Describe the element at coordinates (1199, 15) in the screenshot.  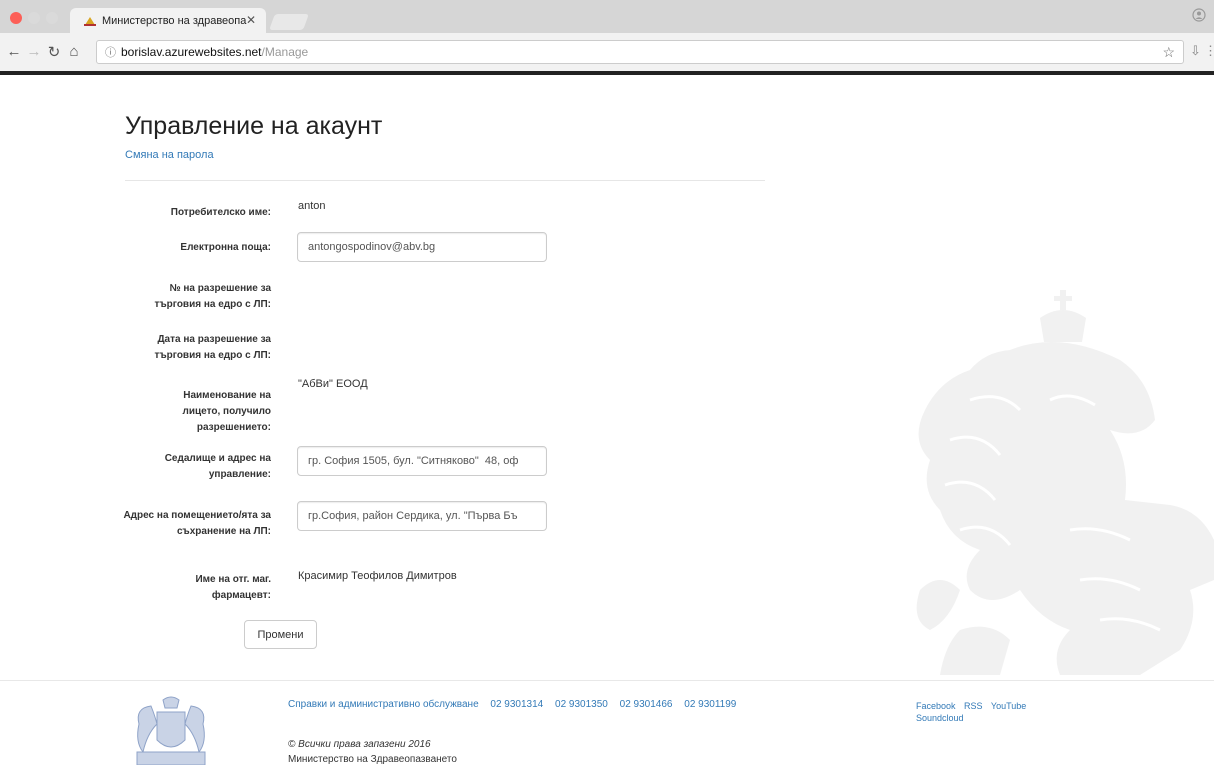
I see `profile-icon` at that location.